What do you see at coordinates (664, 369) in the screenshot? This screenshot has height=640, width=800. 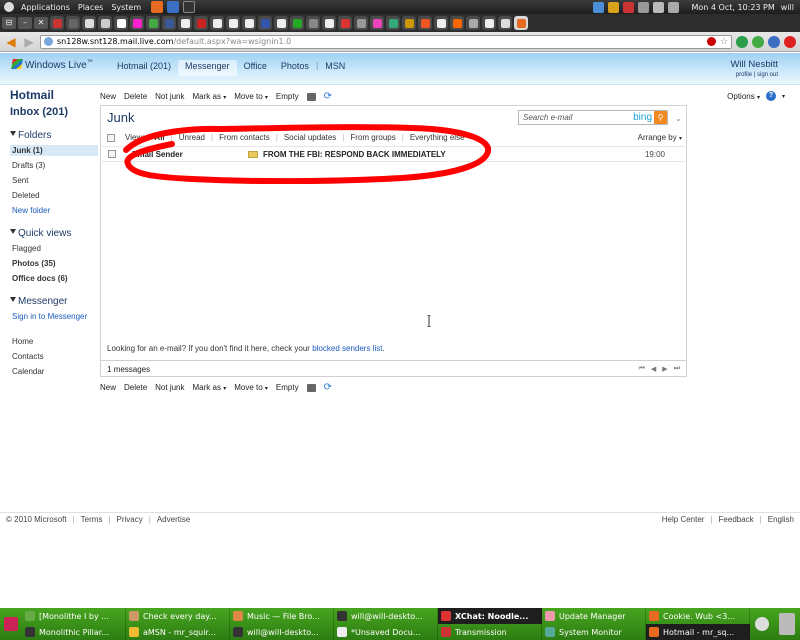 I see `next-page-icon: ▶` at bounding box center [664, 369].